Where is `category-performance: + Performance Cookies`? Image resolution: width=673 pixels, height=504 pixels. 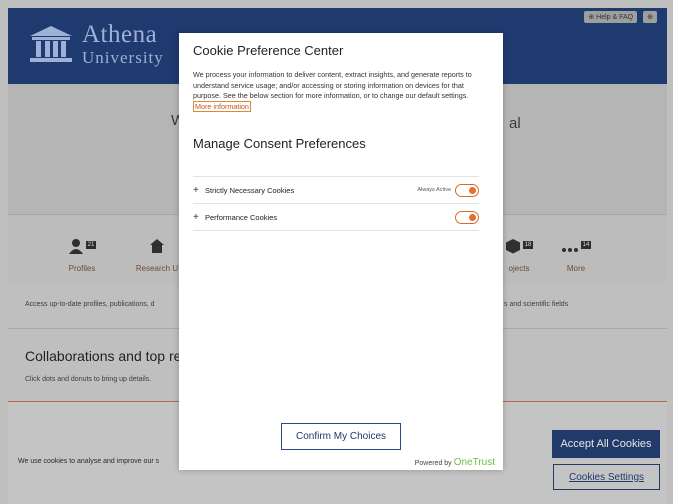 category-performance: + Performance Cookies is located at coordinates (336, 217).